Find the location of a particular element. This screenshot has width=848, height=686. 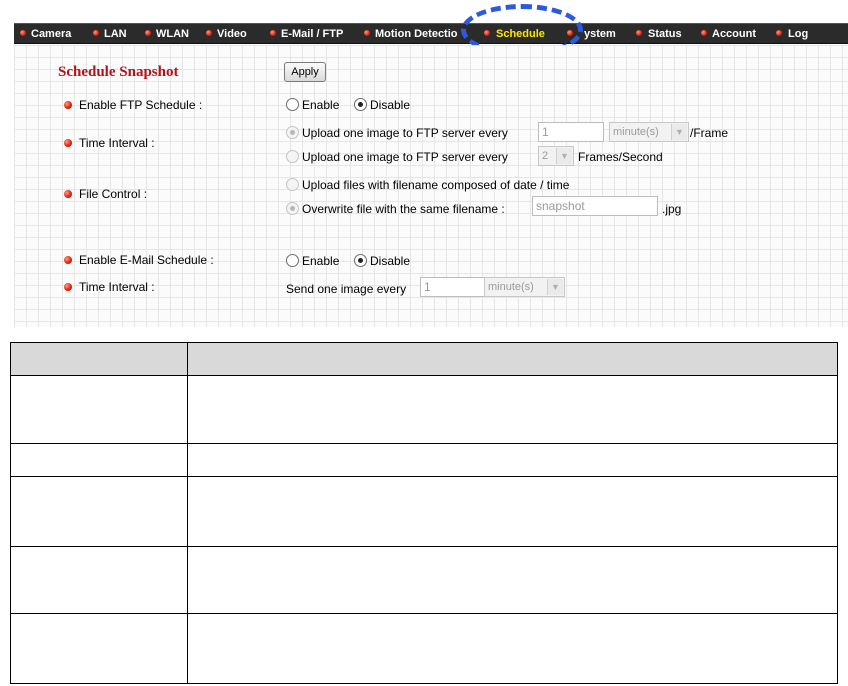

nav-item-status: Status is located at coordinates (665, 34).